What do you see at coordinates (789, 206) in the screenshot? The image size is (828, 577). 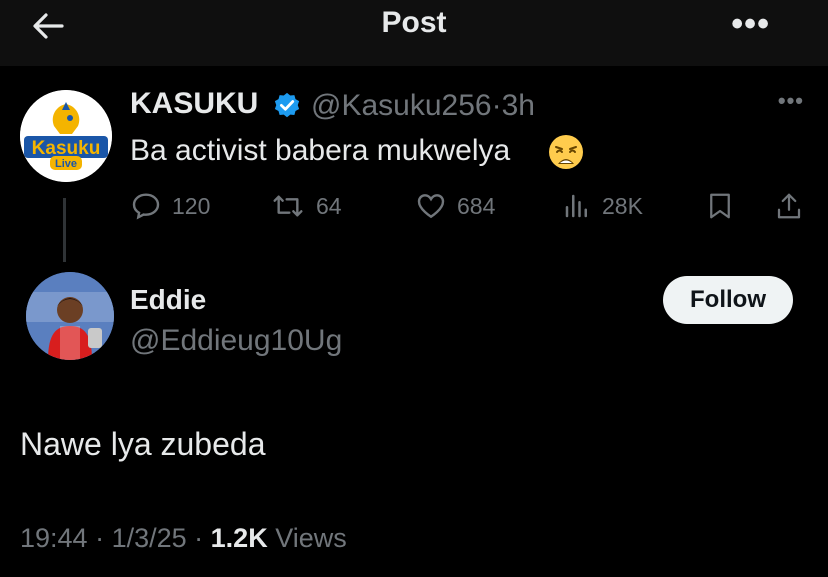 I see `share-icon` at bounding box center [789, 206].